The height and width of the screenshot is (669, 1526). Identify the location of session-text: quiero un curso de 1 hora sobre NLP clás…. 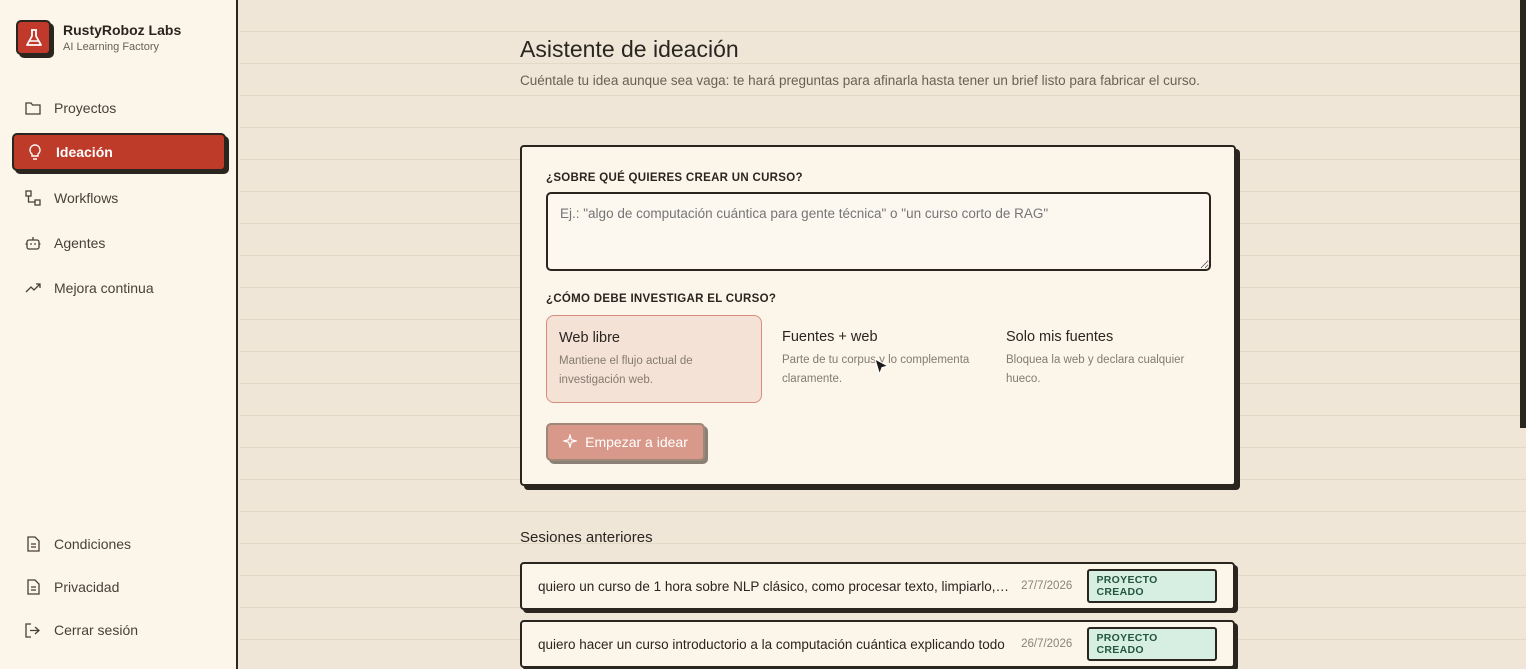
(774, 586).